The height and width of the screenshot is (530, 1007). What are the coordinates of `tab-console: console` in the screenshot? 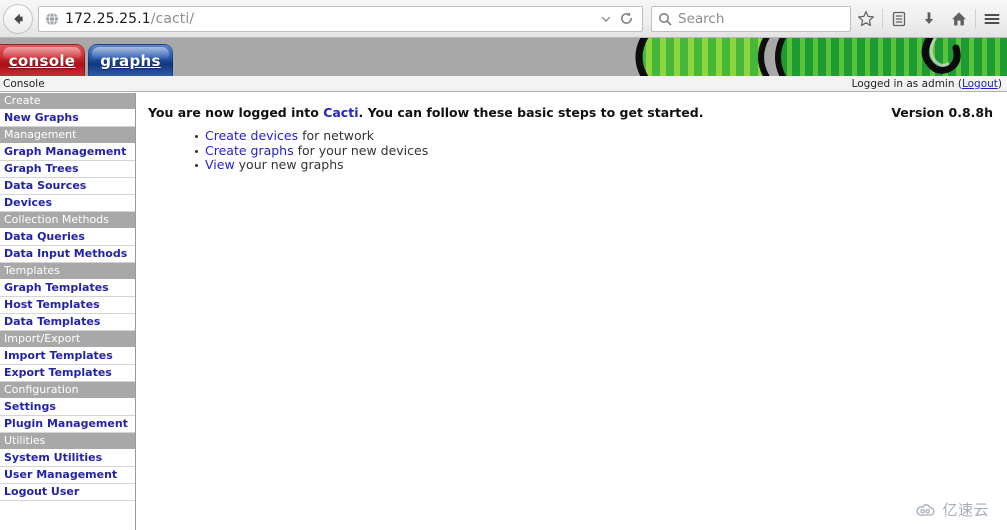 It's located at (42, 60).